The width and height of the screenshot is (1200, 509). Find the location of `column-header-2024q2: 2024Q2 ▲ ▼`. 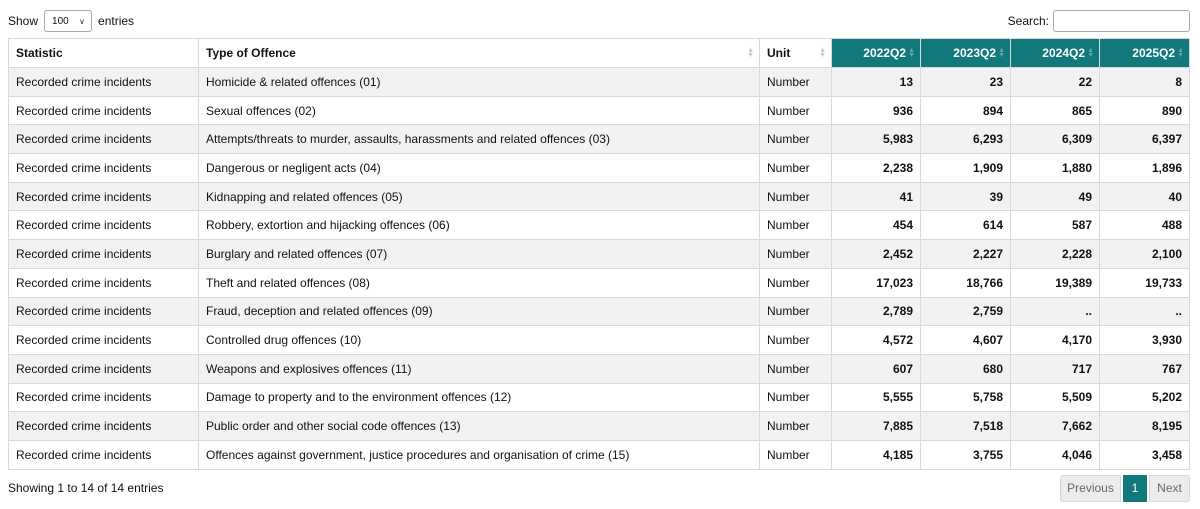

column-header-2024q2: 2024Q2 ▲ ▼ is located at coordinates (1055, 53).